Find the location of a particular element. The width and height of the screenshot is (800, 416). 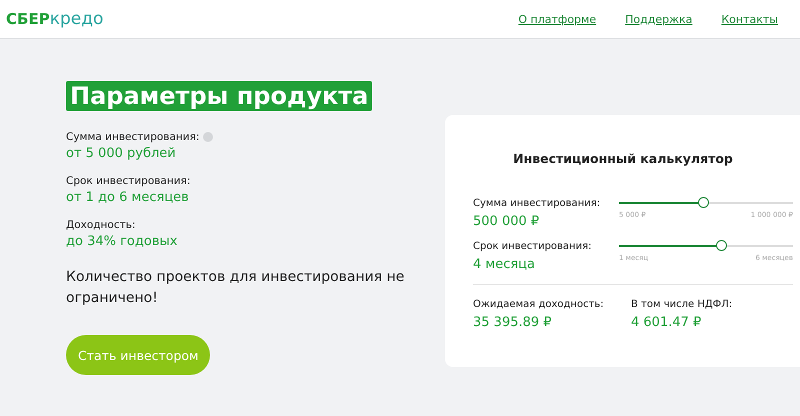

param-value: от 1 до 6 месяцев is located at coordinates (128, 197).